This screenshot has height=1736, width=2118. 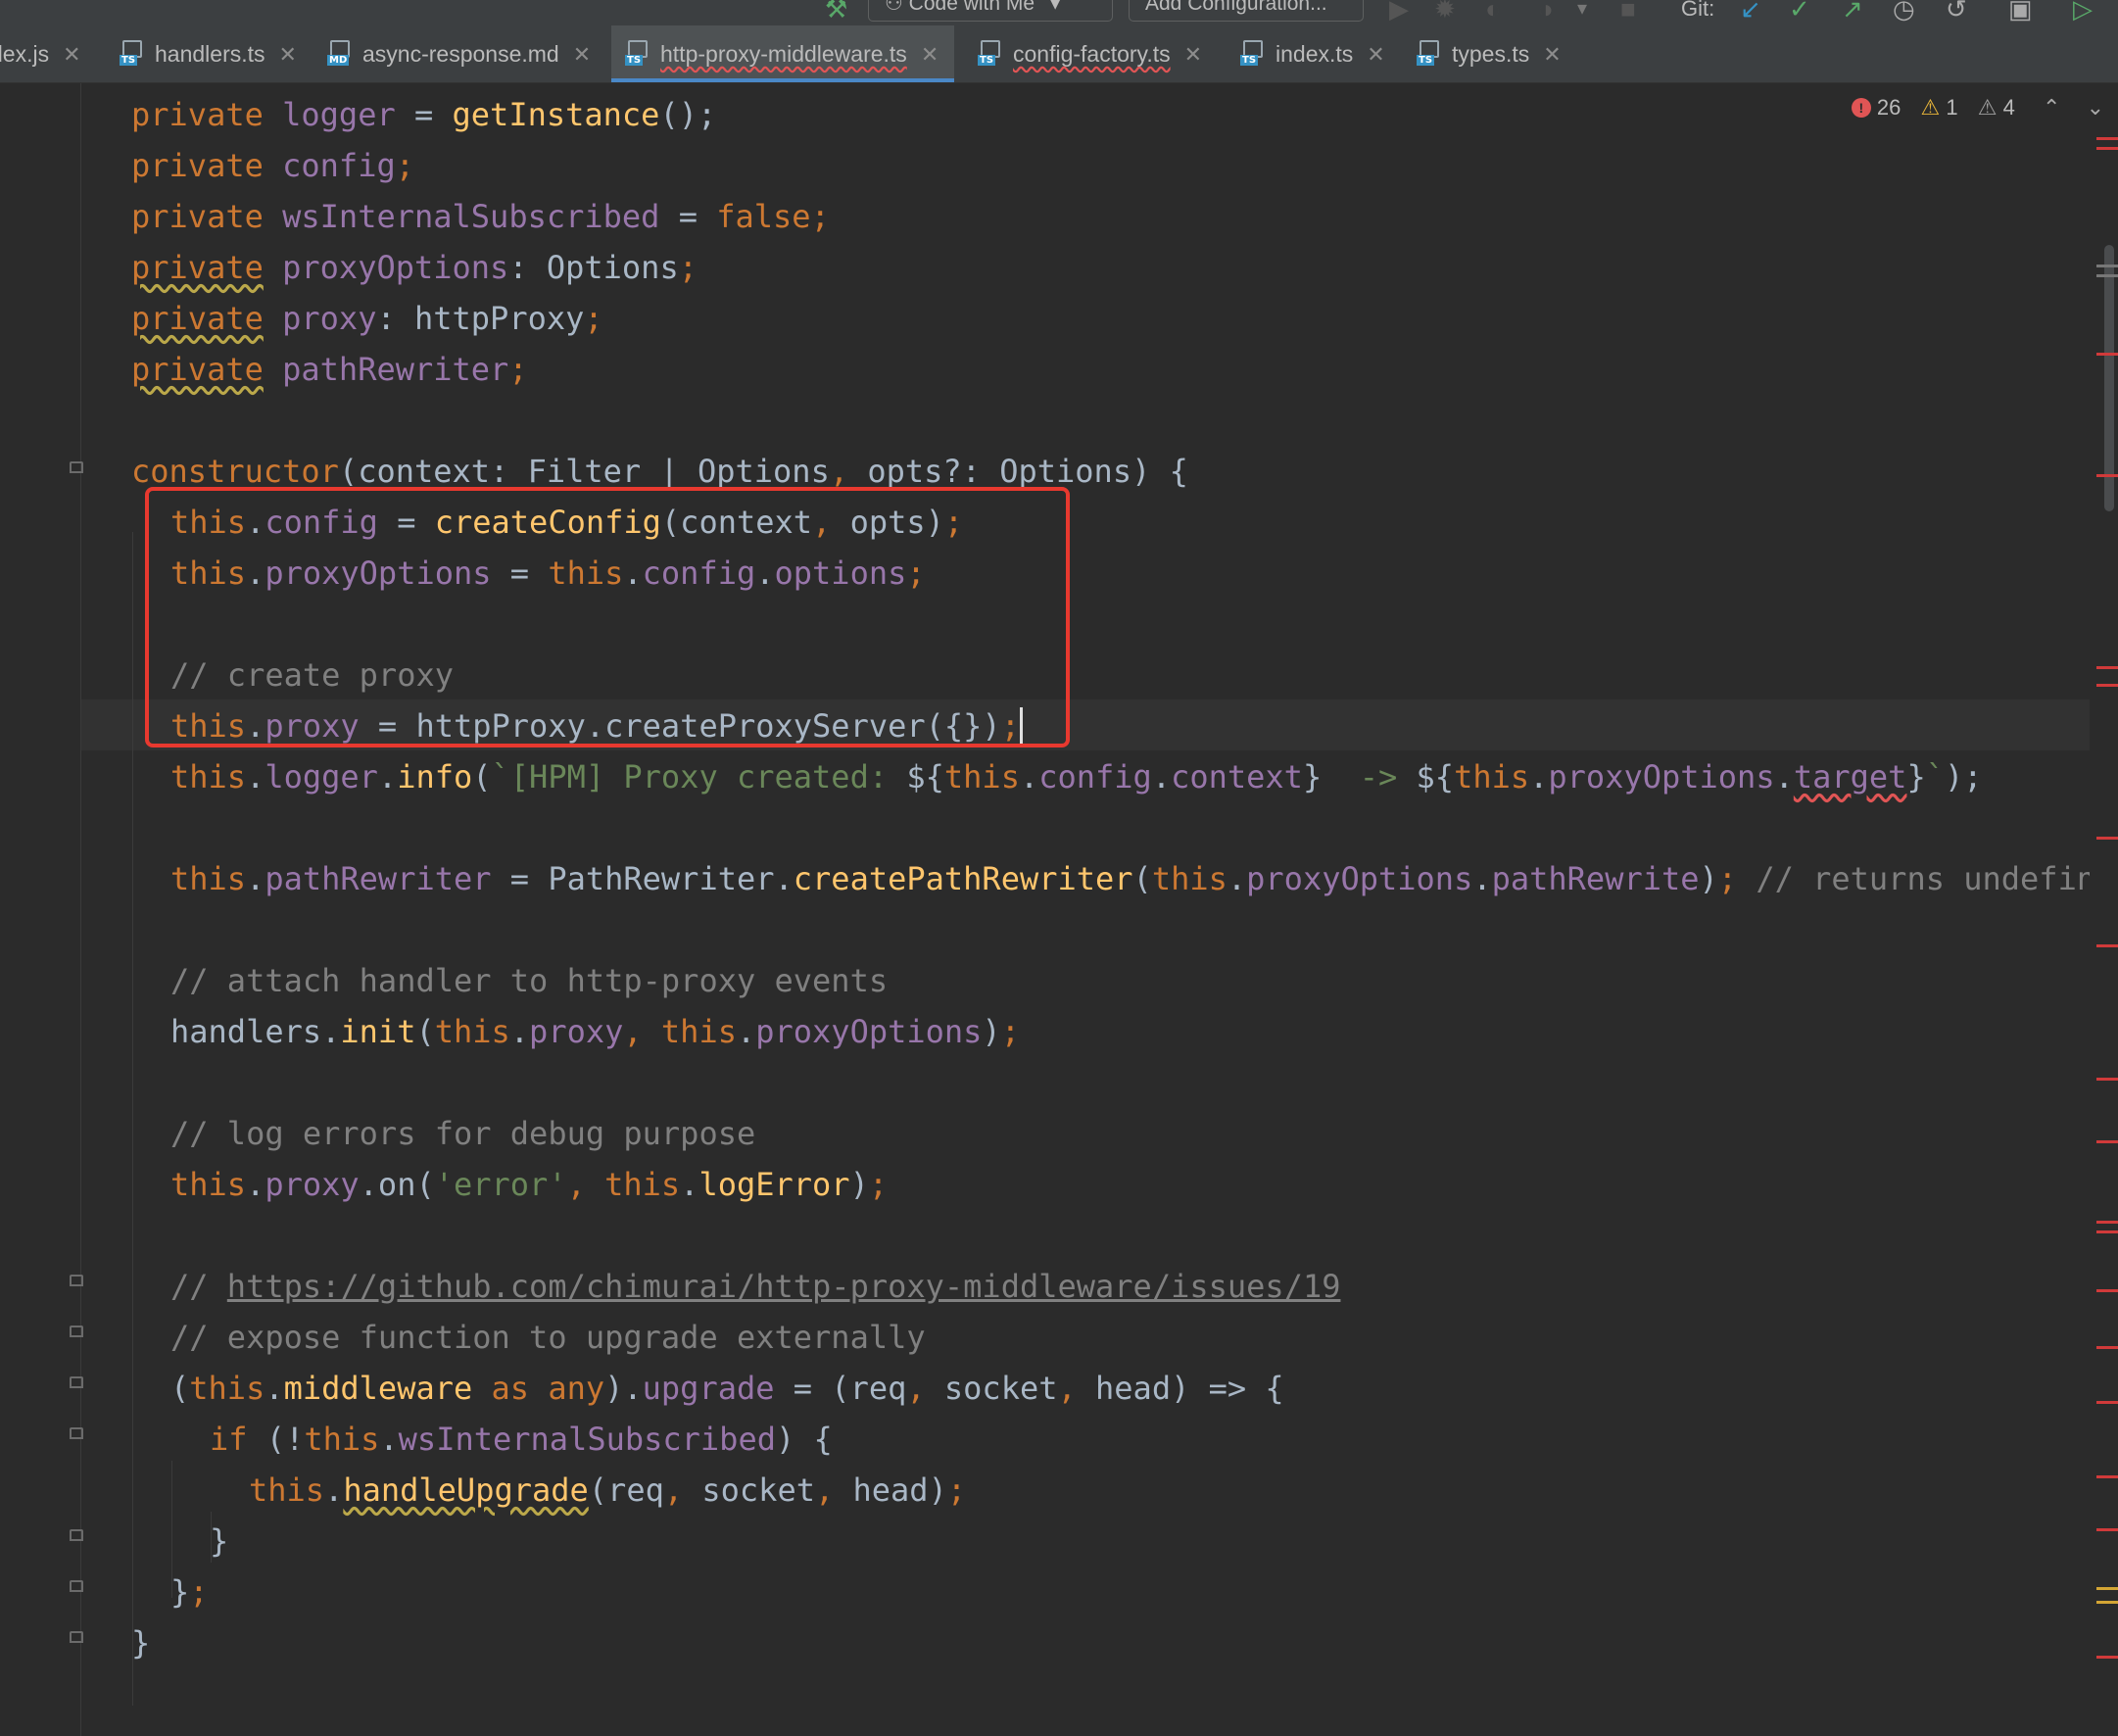 I want to click on code-comment: // log errors for debug purpose, so click(x=462, y=1133).